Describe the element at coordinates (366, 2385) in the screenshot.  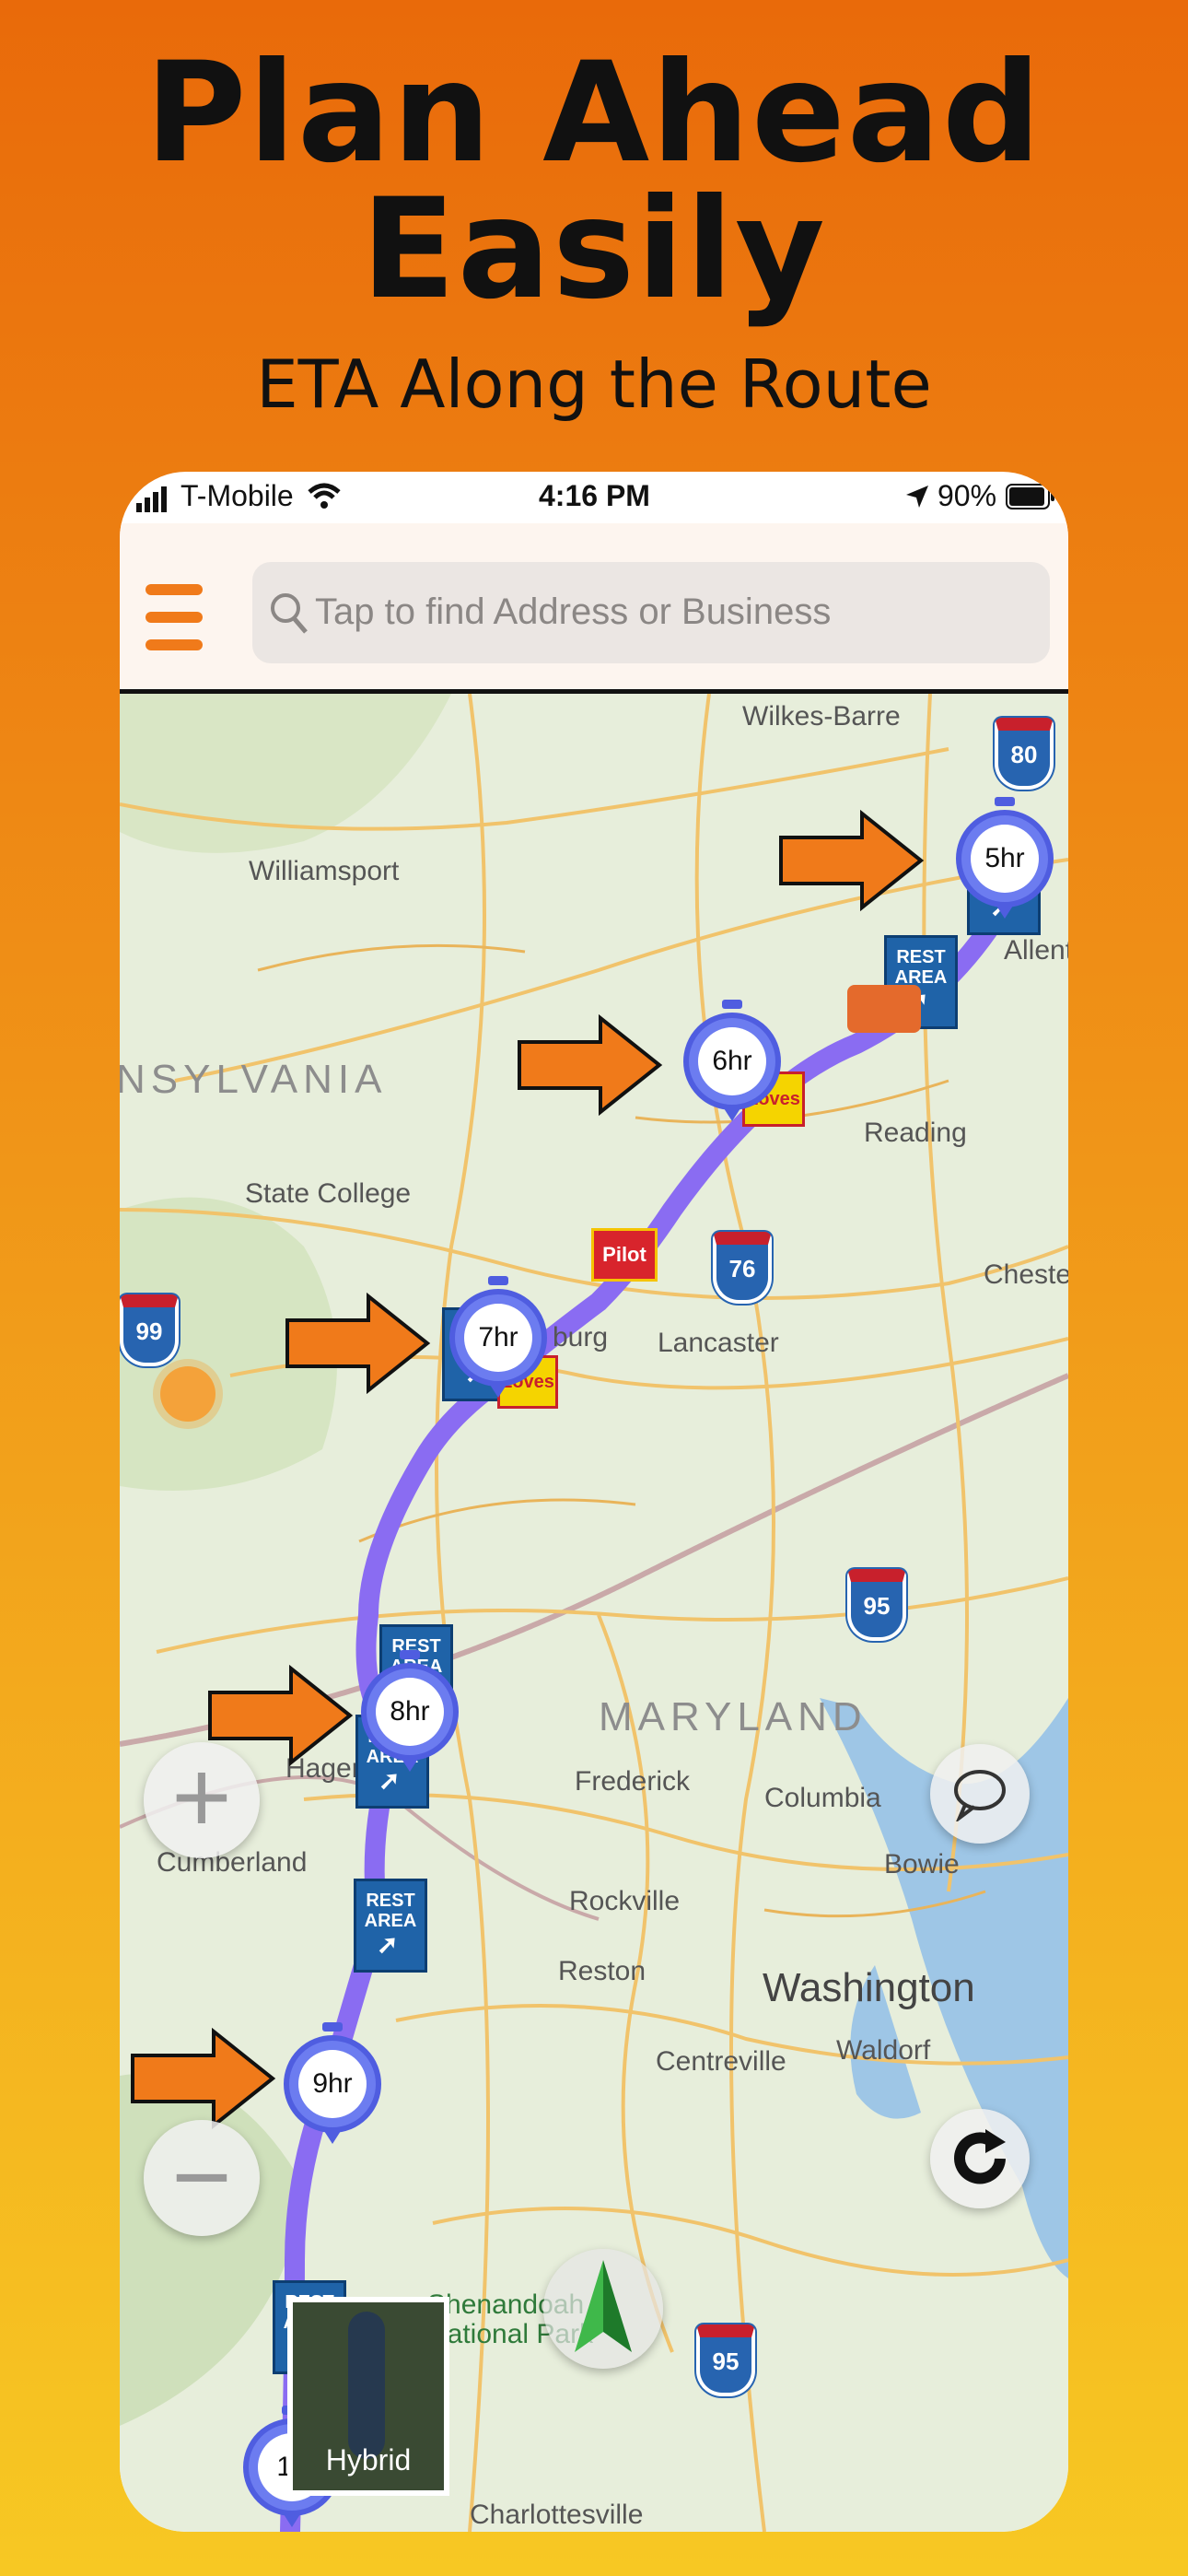
I see `satellite-thumbnail` at that location.